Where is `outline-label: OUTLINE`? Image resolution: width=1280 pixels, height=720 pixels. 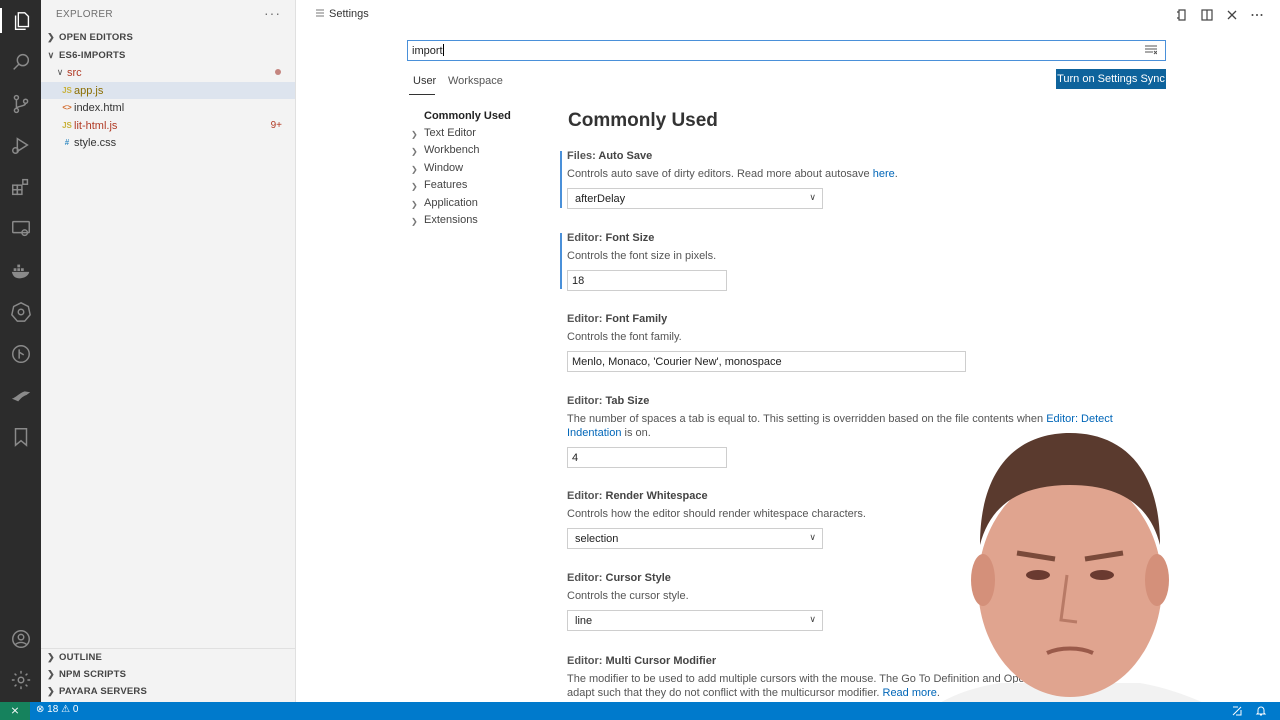
outline-label: OUTLINE is located at coordinates (81, 657).